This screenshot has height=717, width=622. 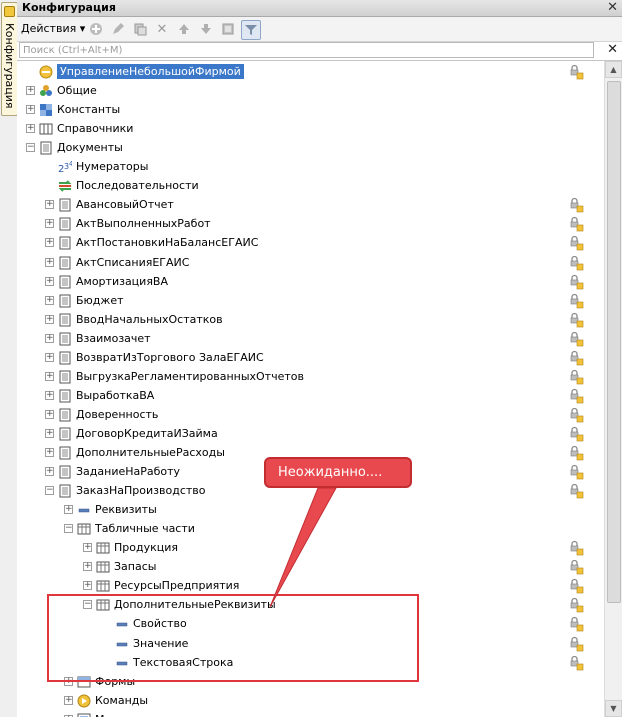 I want to click on tree-row: + Реквизиты, so click(x=311, y=510).